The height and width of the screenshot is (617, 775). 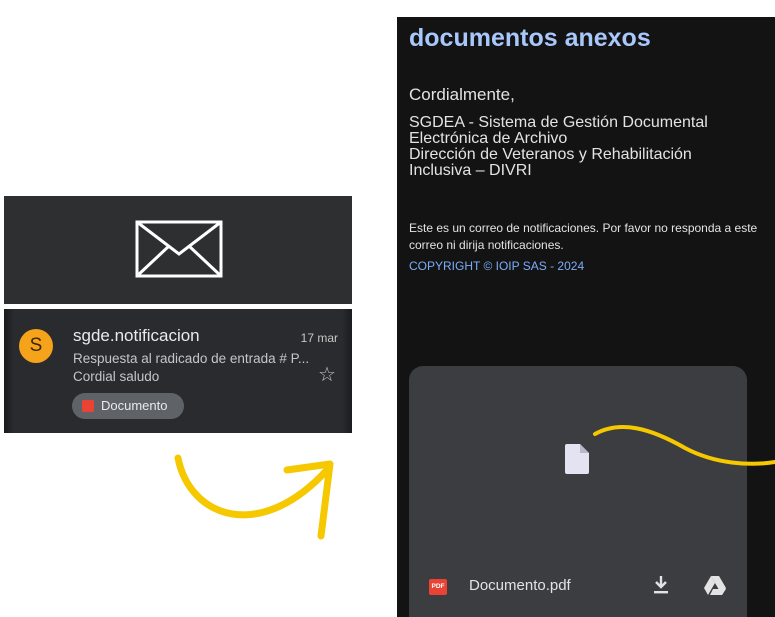 What do you see at coordinates (530, 38) in the screenshot?
I see `email-heading: documentos anexos` at bounding box center [530, 38].